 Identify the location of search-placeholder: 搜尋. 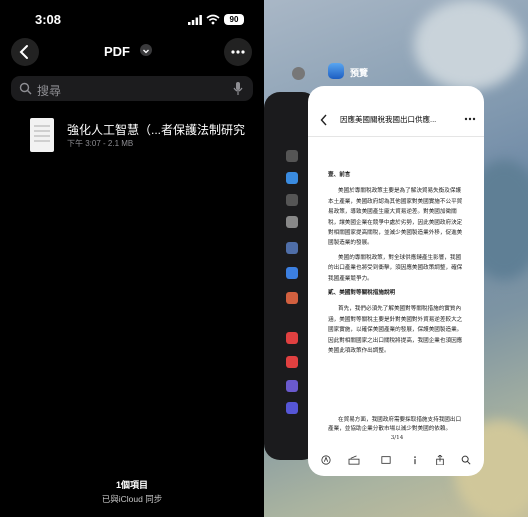
(49, 91).